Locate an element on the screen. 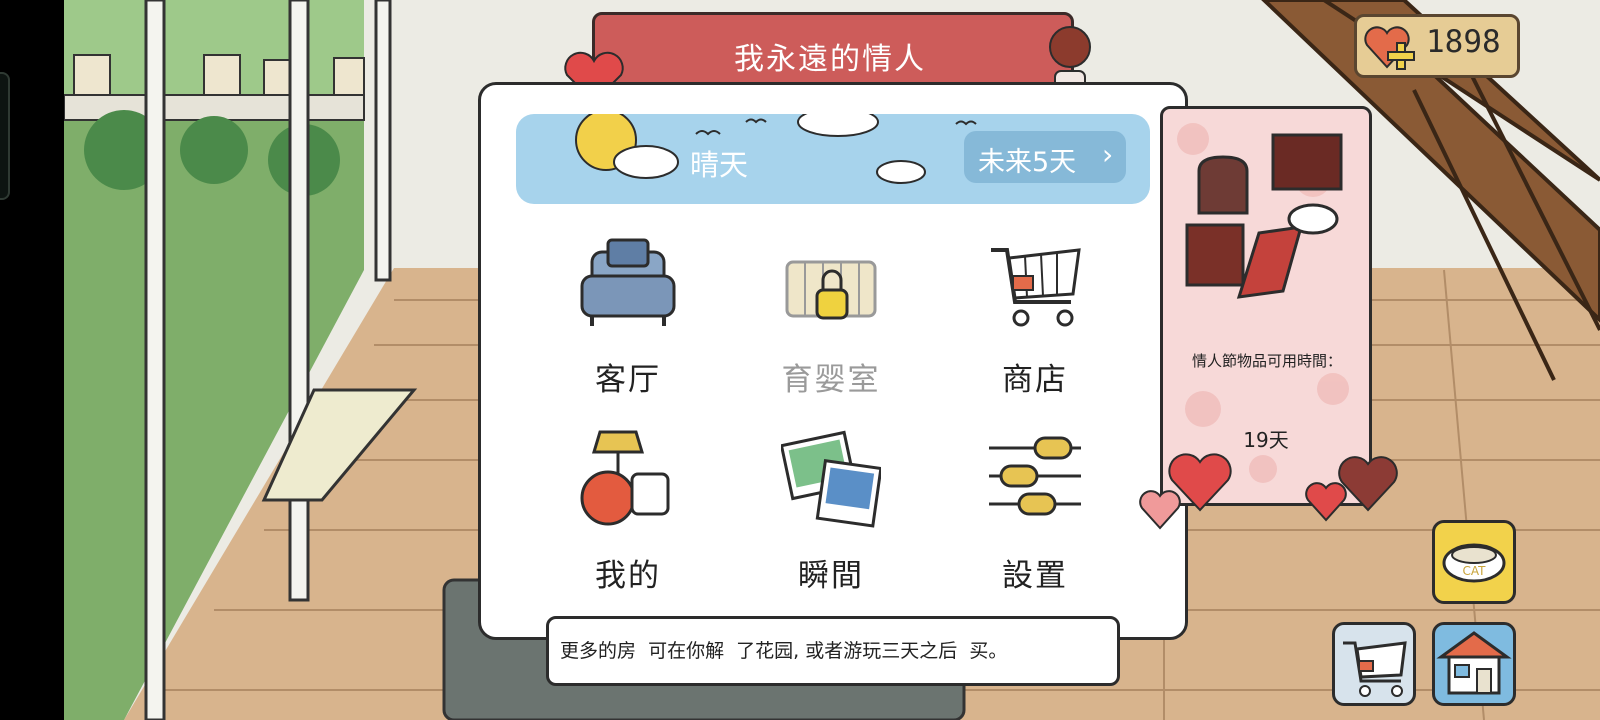 Image resolution: width=1600 pixels, height=720 pixels. side-drawer-handle is located at coordinates (5, 136).